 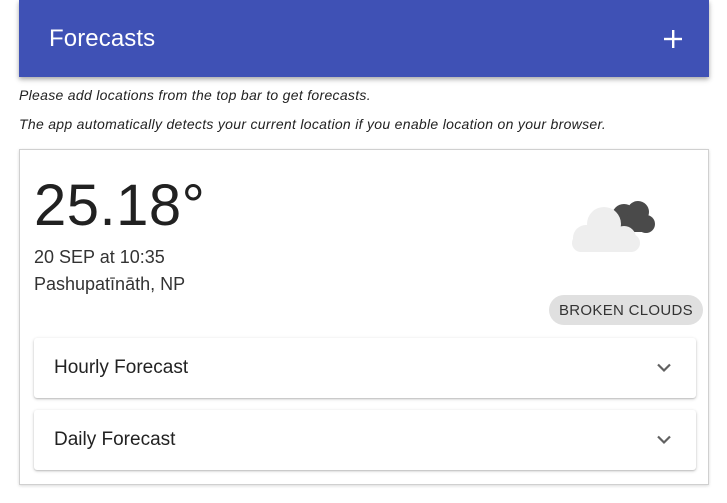 What do you see at coordinates (121, 367) in the screenshot?
I see `hourly-forecast-label: Hourly Forecast` at bounding box center [121, 367].